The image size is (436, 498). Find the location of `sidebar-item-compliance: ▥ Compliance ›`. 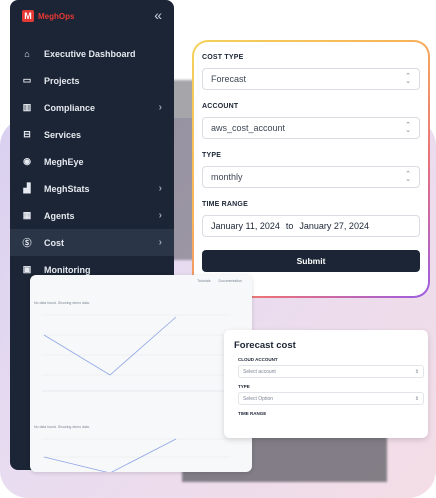

sidebar-item-compliance: ▥ Compliance › is located at coordinates (92, 107).